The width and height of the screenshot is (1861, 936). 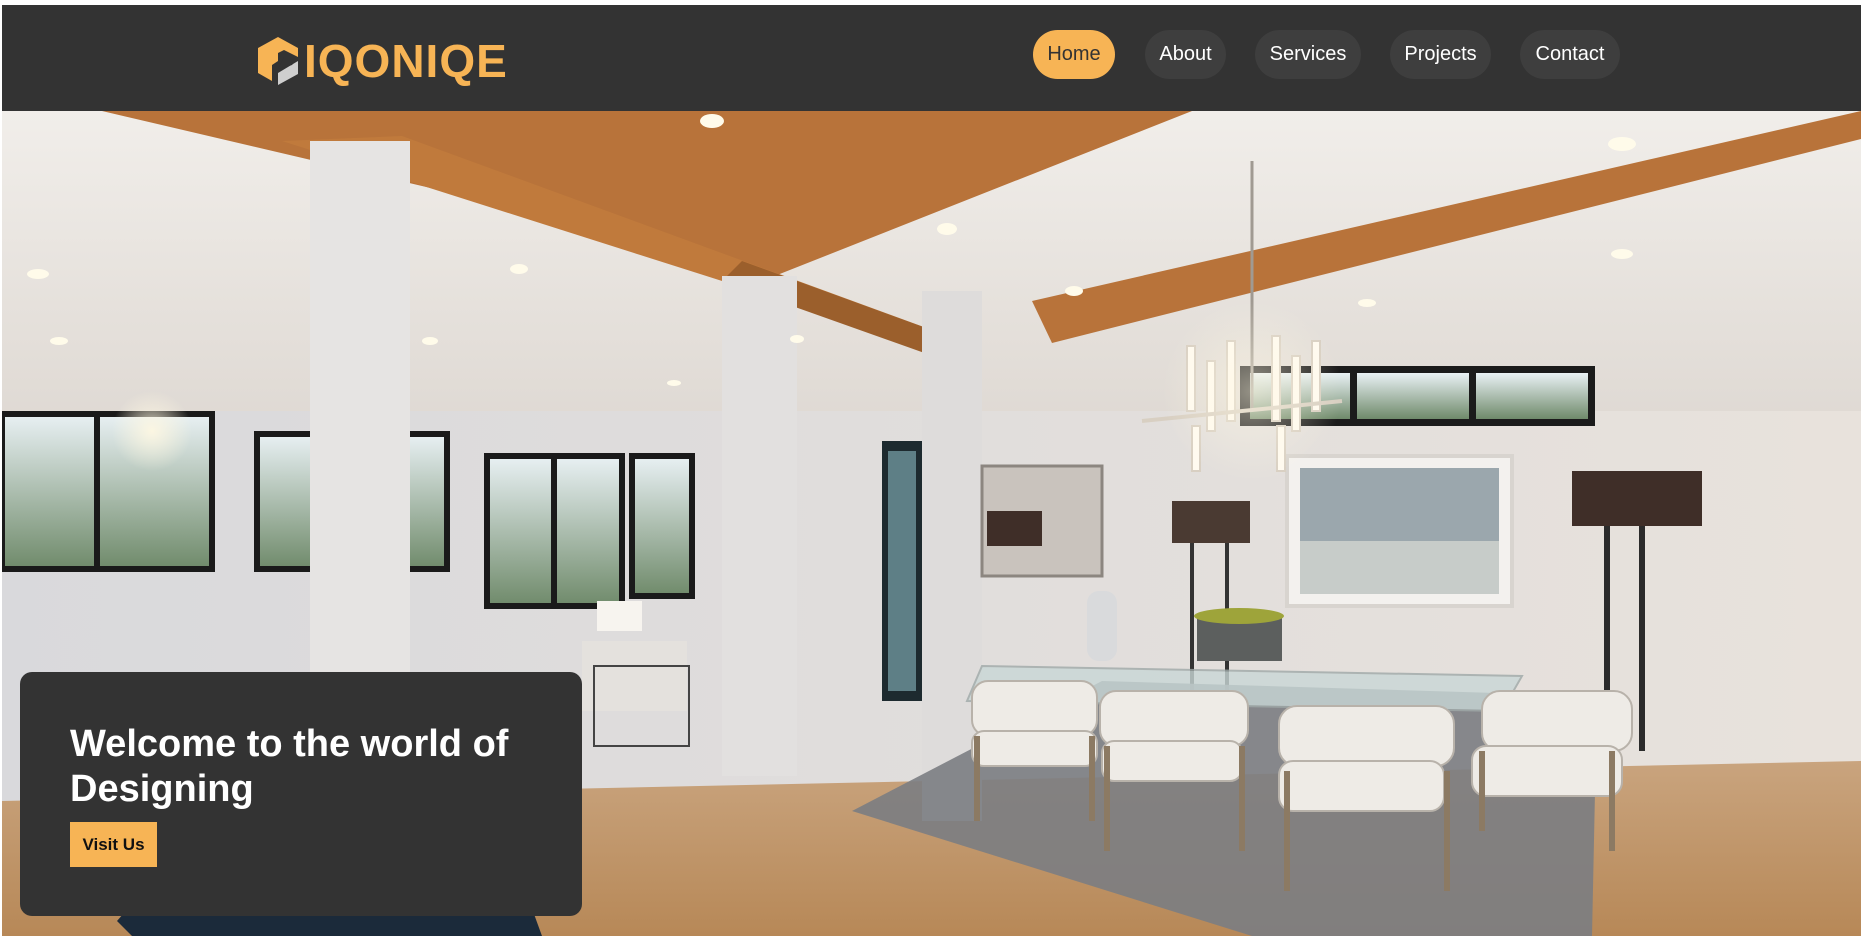 What do you see at coordinates (406, 60) in the screenshot?
I see `brand-name: IQONIQE` at bounding box center [406, 60].